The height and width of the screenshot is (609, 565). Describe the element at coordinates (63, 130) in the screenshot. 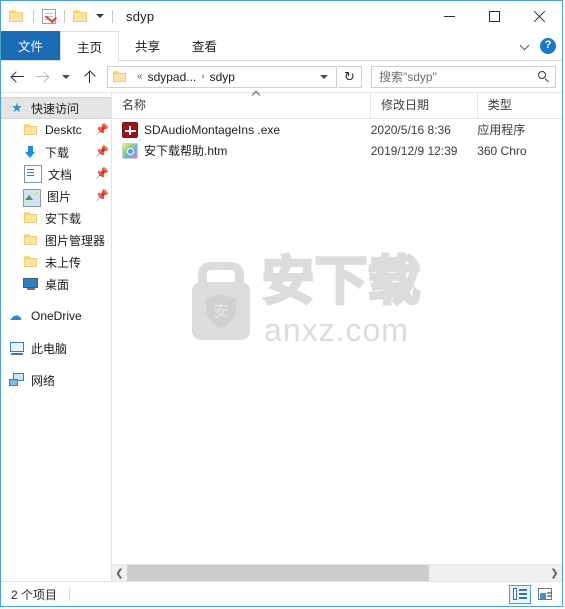

I see `sidebar-item-label: Desktc` at that location.